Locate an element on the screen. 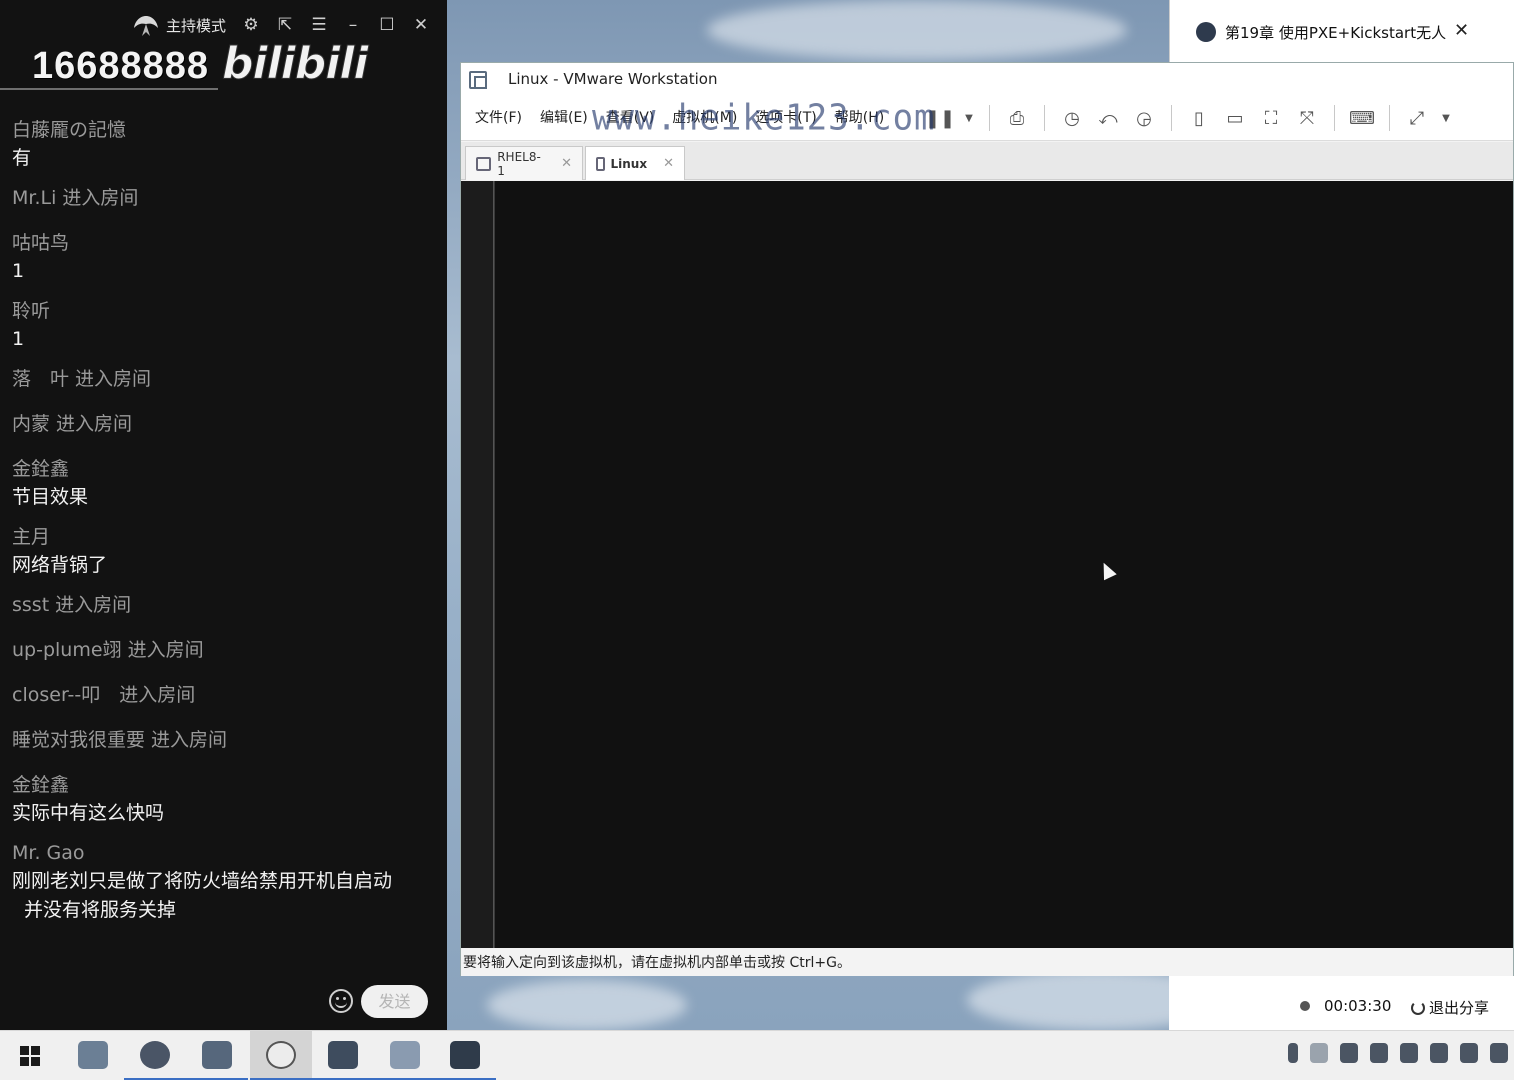 The image size is (1514, 1080). host-mode-label: 主持模式 is located at coordinates (196, 25).